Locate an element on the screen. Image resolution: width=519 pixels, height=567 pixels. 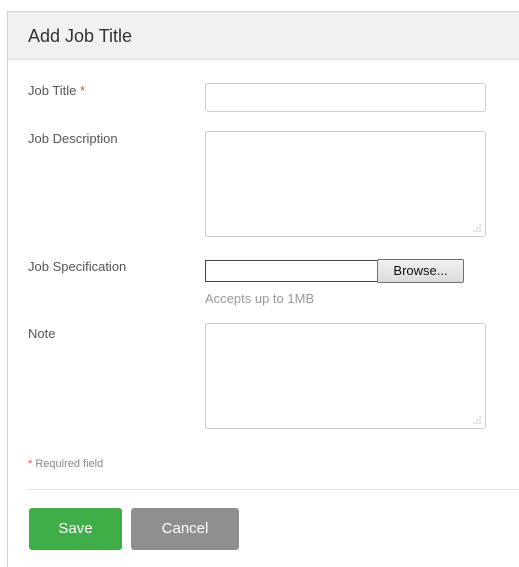
job-description-textarea is located at coordinates (345, 184).